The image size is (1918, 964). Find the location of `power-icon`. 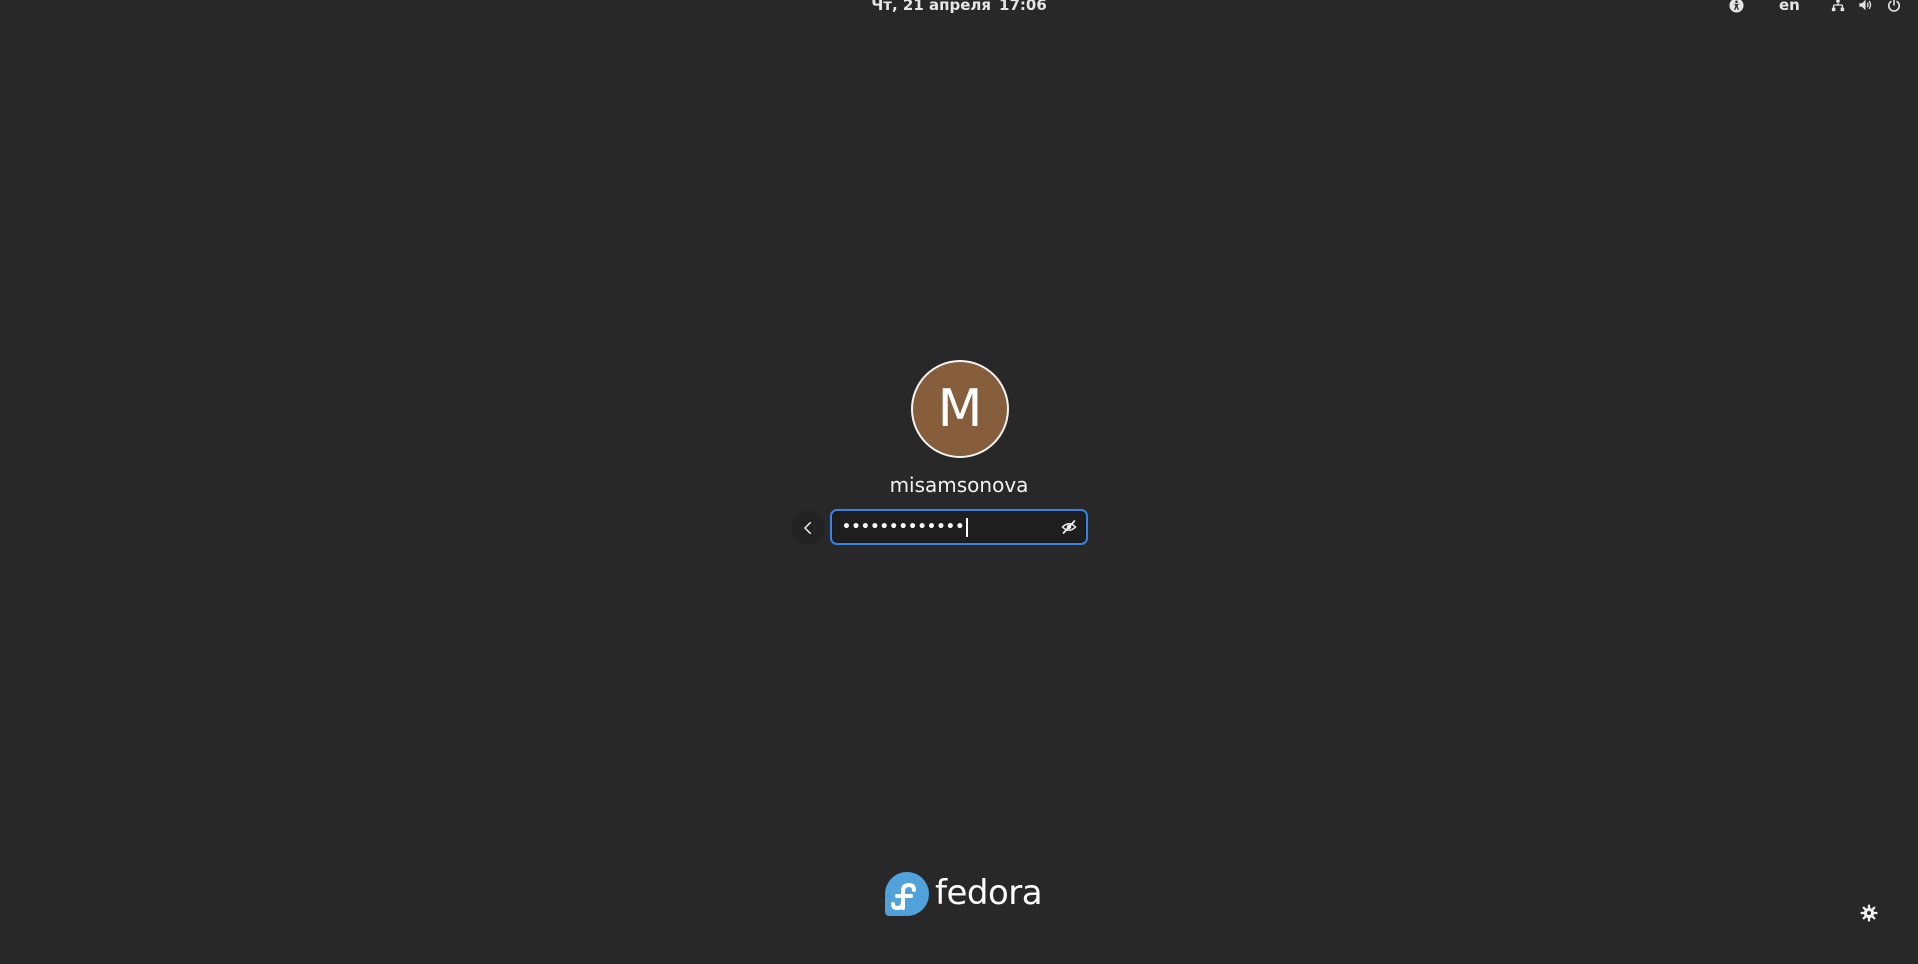

power-icon is located at coordinates (1894, 6).